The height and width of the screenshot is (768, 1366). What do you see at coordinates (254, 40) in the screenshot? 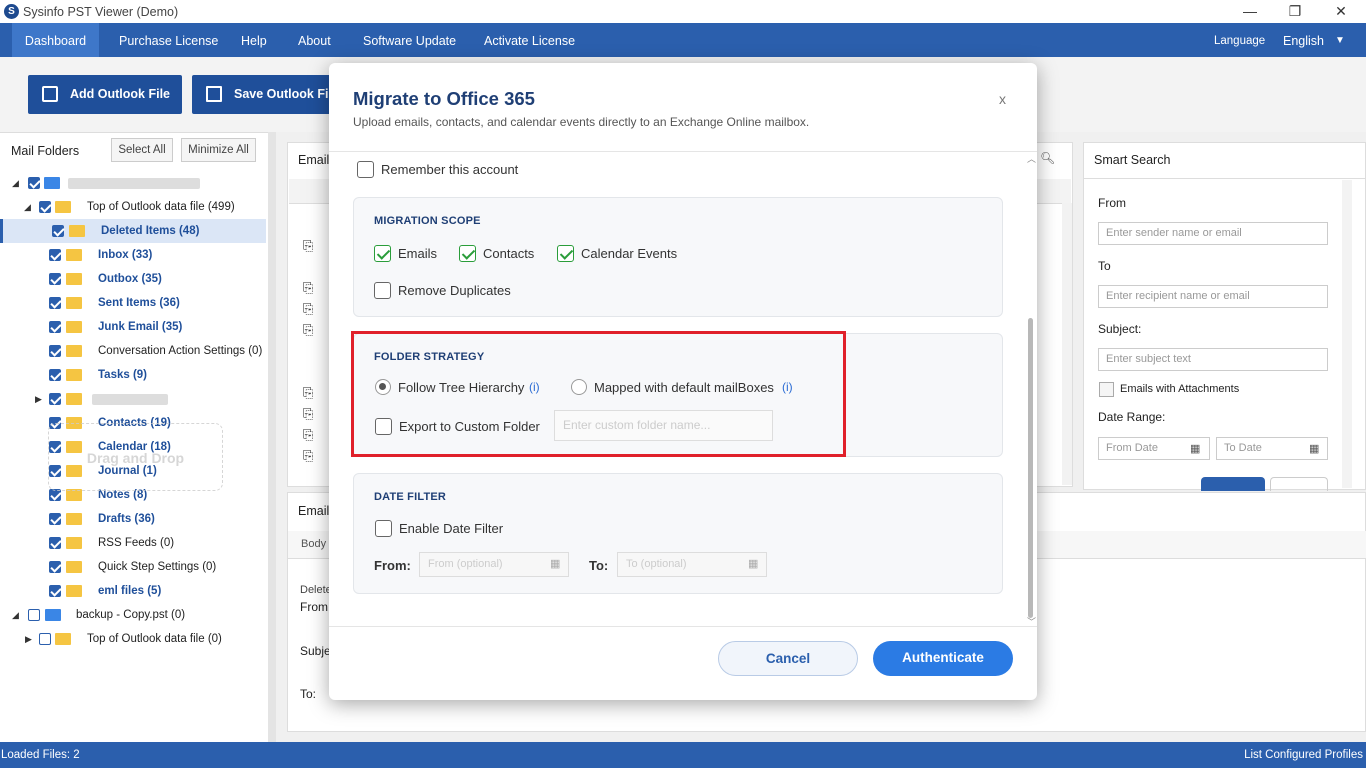
I see `menu-help: Help` at bounding box center [254, 40].